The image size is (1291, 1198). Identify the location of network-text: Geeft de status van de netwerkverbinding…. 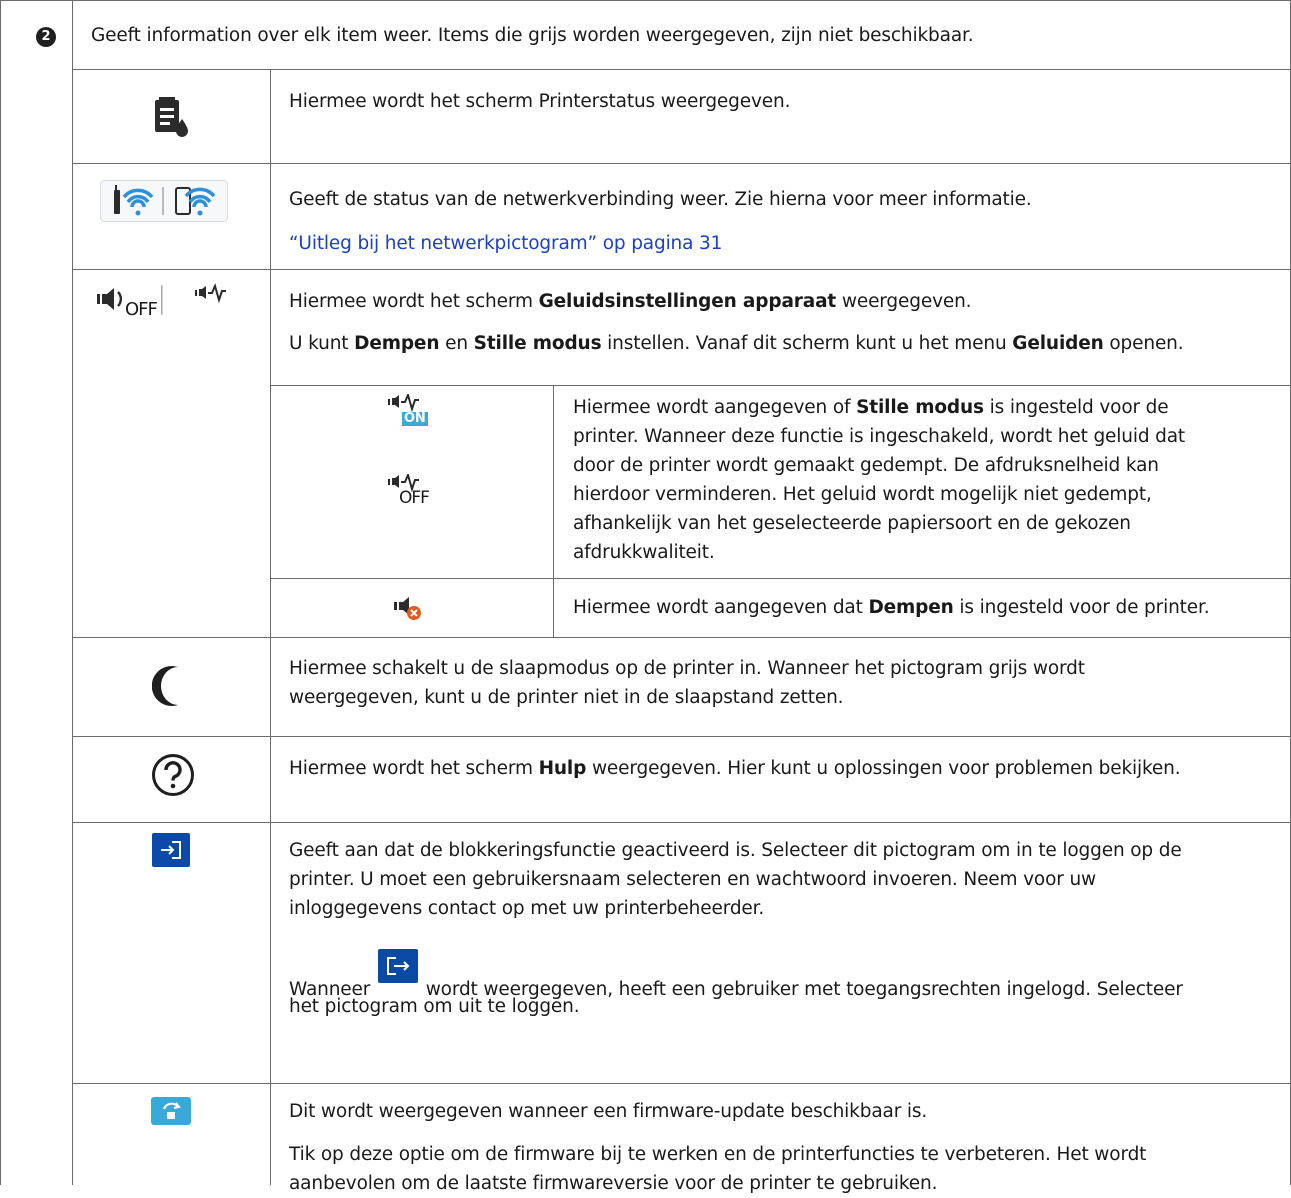
(660, 199).